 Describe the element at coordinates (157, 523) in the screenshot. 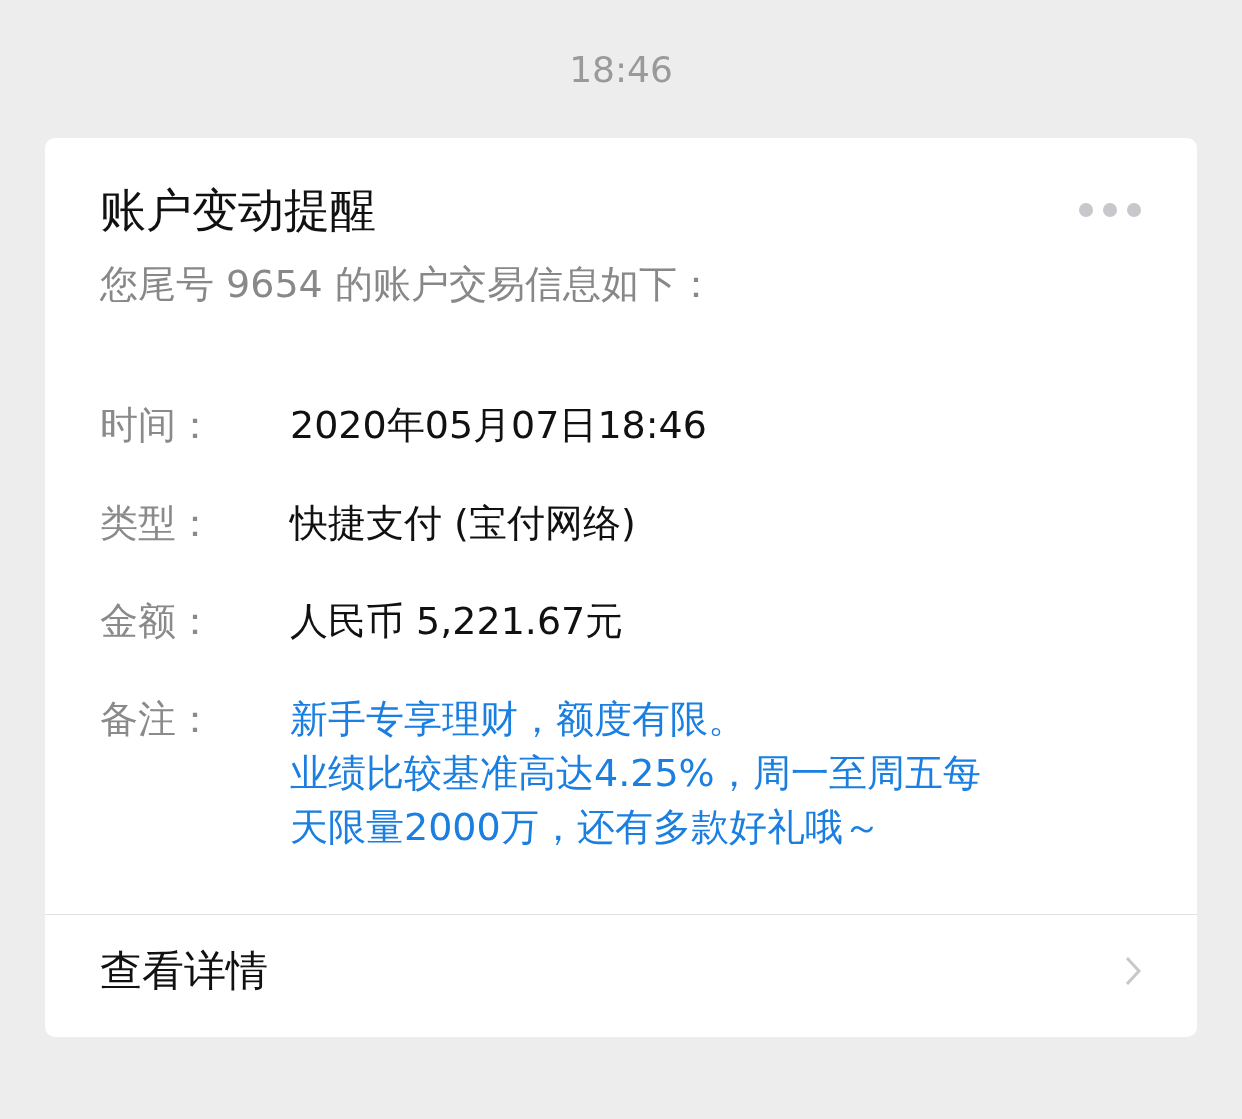

I see `field-label: 类型：` at that location.